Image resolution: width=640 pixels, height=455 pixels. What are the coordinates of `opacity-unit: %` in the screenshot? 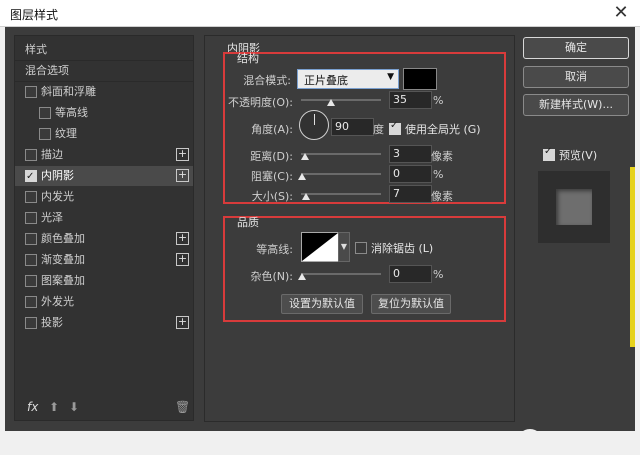 It's located at (438, 100).